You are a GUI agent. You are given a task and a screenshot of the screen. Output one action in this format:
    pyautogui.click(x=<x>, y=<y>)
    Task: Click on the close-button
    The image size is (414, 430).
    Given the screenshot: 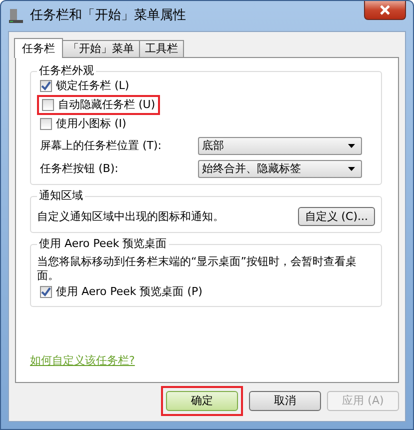 What is the action you would take?
    pyautogui.click(x=385, y=10)
    